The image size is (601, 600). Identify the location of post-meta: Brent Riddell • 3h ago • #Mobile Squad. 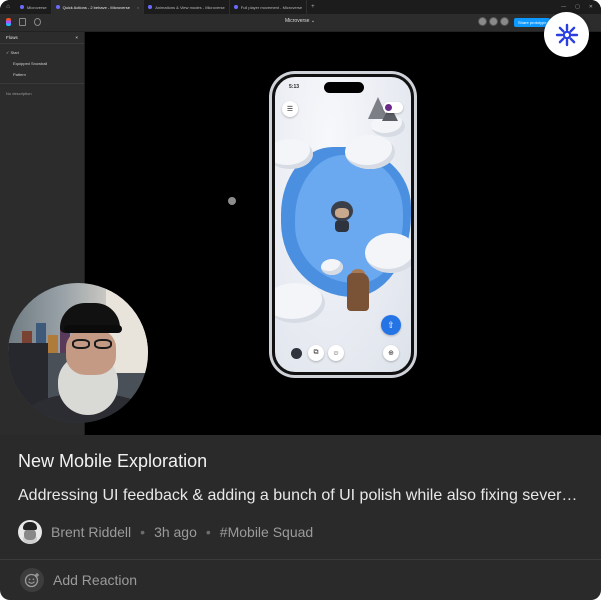
(165, 532).